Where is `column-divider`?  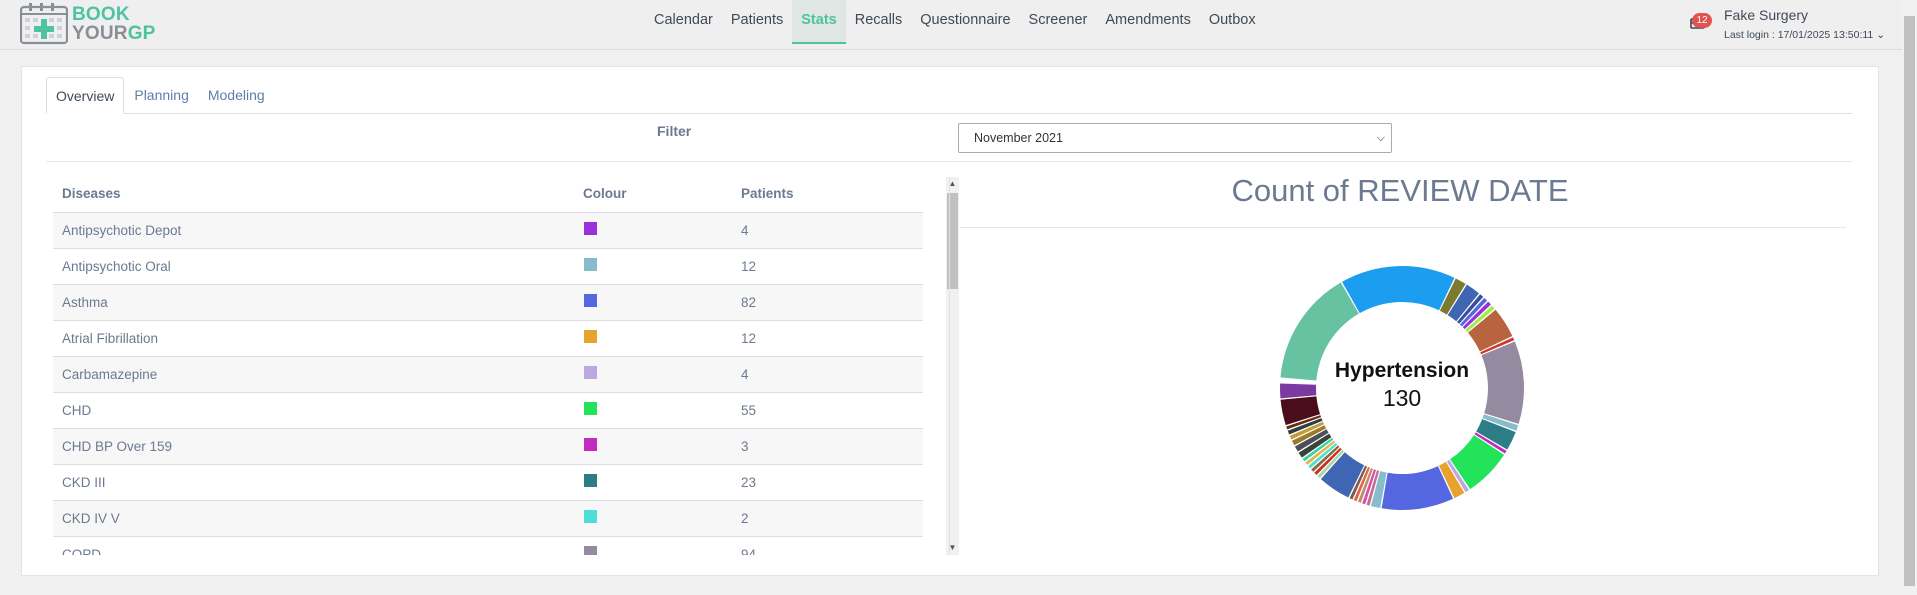
column-divider is located at coordinates (949, 366).